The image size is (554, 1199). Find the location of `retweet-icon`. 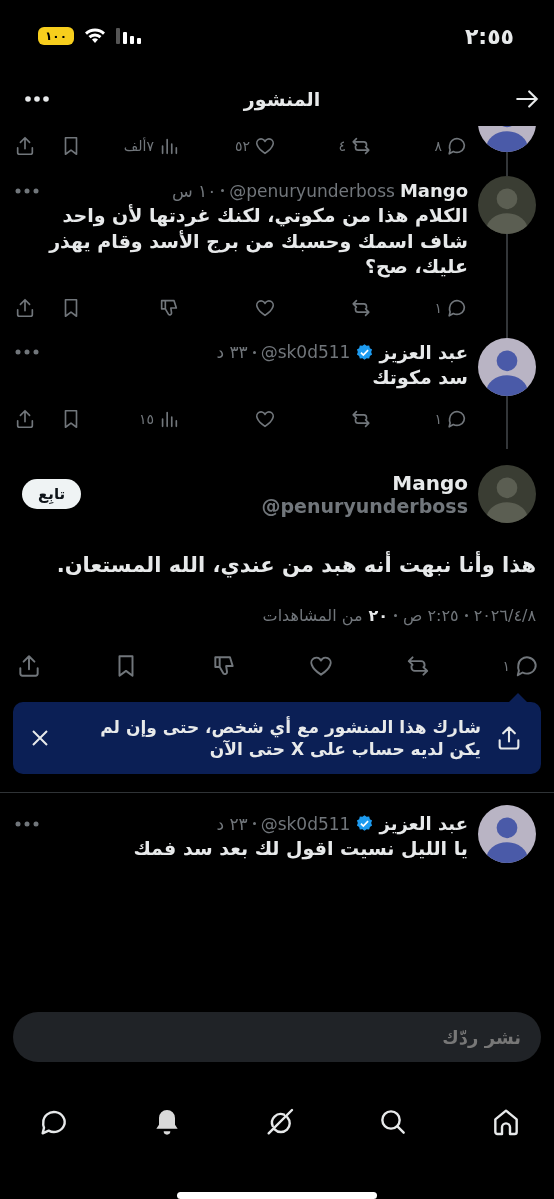

retweet-icon is located at coordinates (361, 146).